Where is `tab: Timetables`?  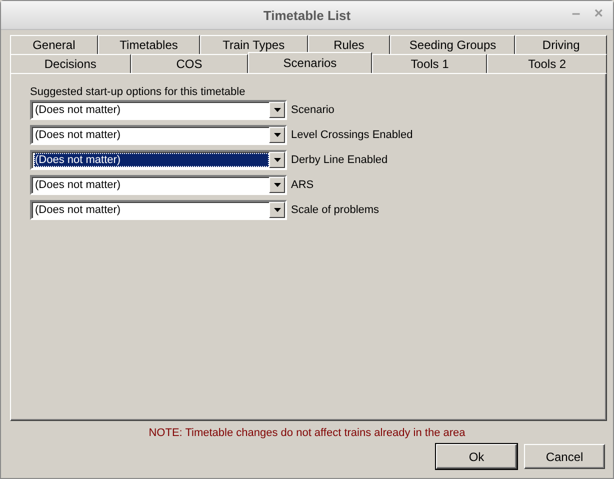 tab: Timetables is located at coordinates (149, 44).